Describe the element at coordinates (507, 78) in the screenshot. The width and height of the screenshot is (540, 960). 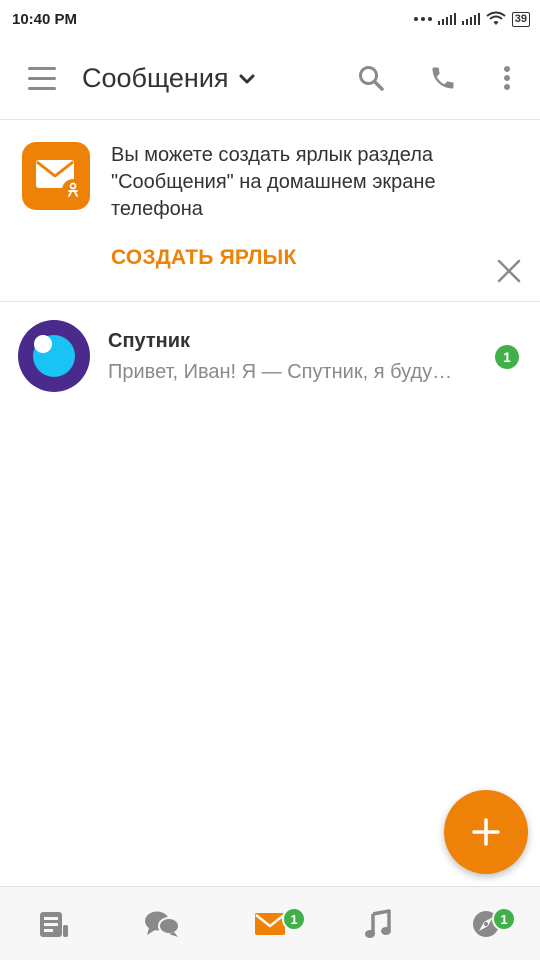
I see `more-options-icon` at that location.